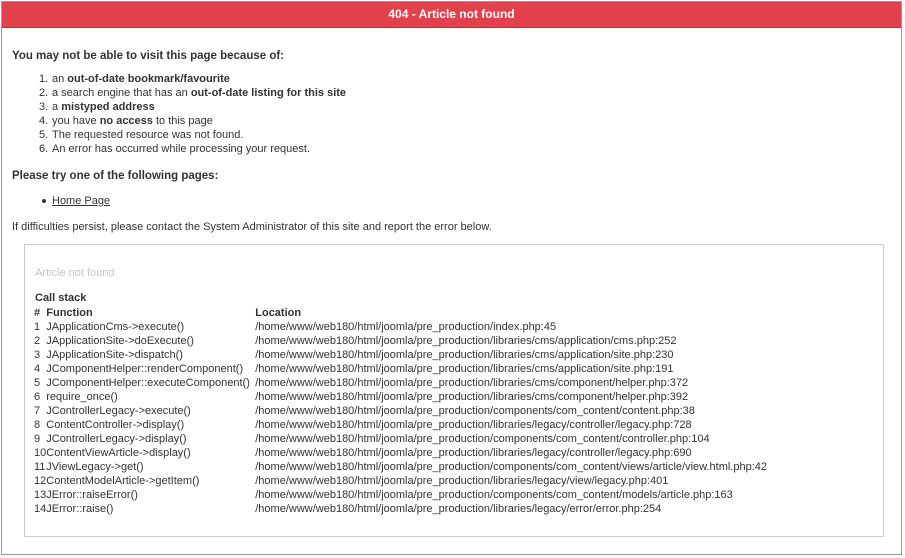 The width and height of the screenshot is (905, 558). What do you see at coordinates (40, 467) in the screenshot?
I see `stack-row-number: 11` at bounding box center [40, 467].